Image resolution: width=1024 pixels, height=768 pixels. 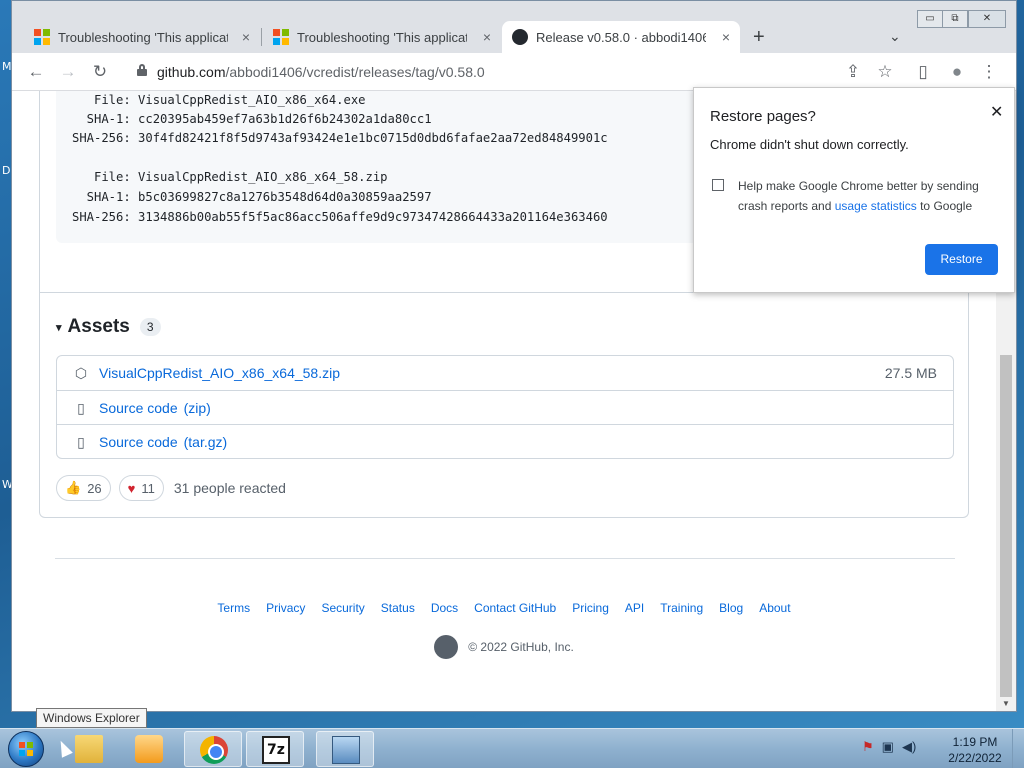 I want to click on folder-icon, so click(x=89, y=749).